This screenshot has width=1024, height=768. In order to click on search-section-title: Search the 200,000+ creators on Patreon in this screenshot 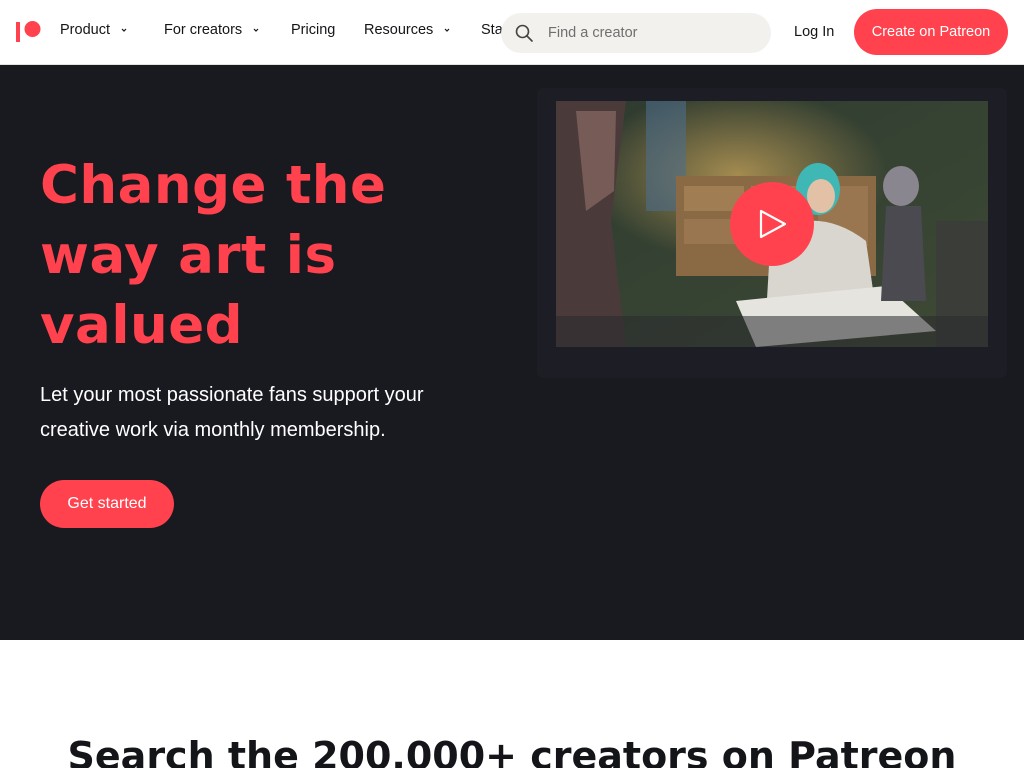, I will do `click(512, 751)`.